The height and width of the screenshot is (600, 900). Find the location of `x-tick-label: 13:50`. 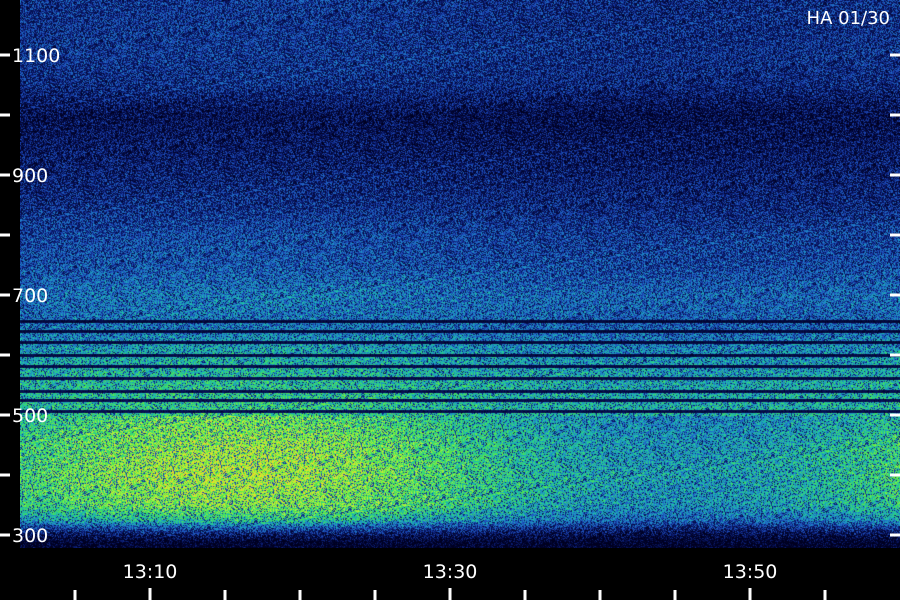

x-tick-label: 13:50 is located at coordinates (750, 572).